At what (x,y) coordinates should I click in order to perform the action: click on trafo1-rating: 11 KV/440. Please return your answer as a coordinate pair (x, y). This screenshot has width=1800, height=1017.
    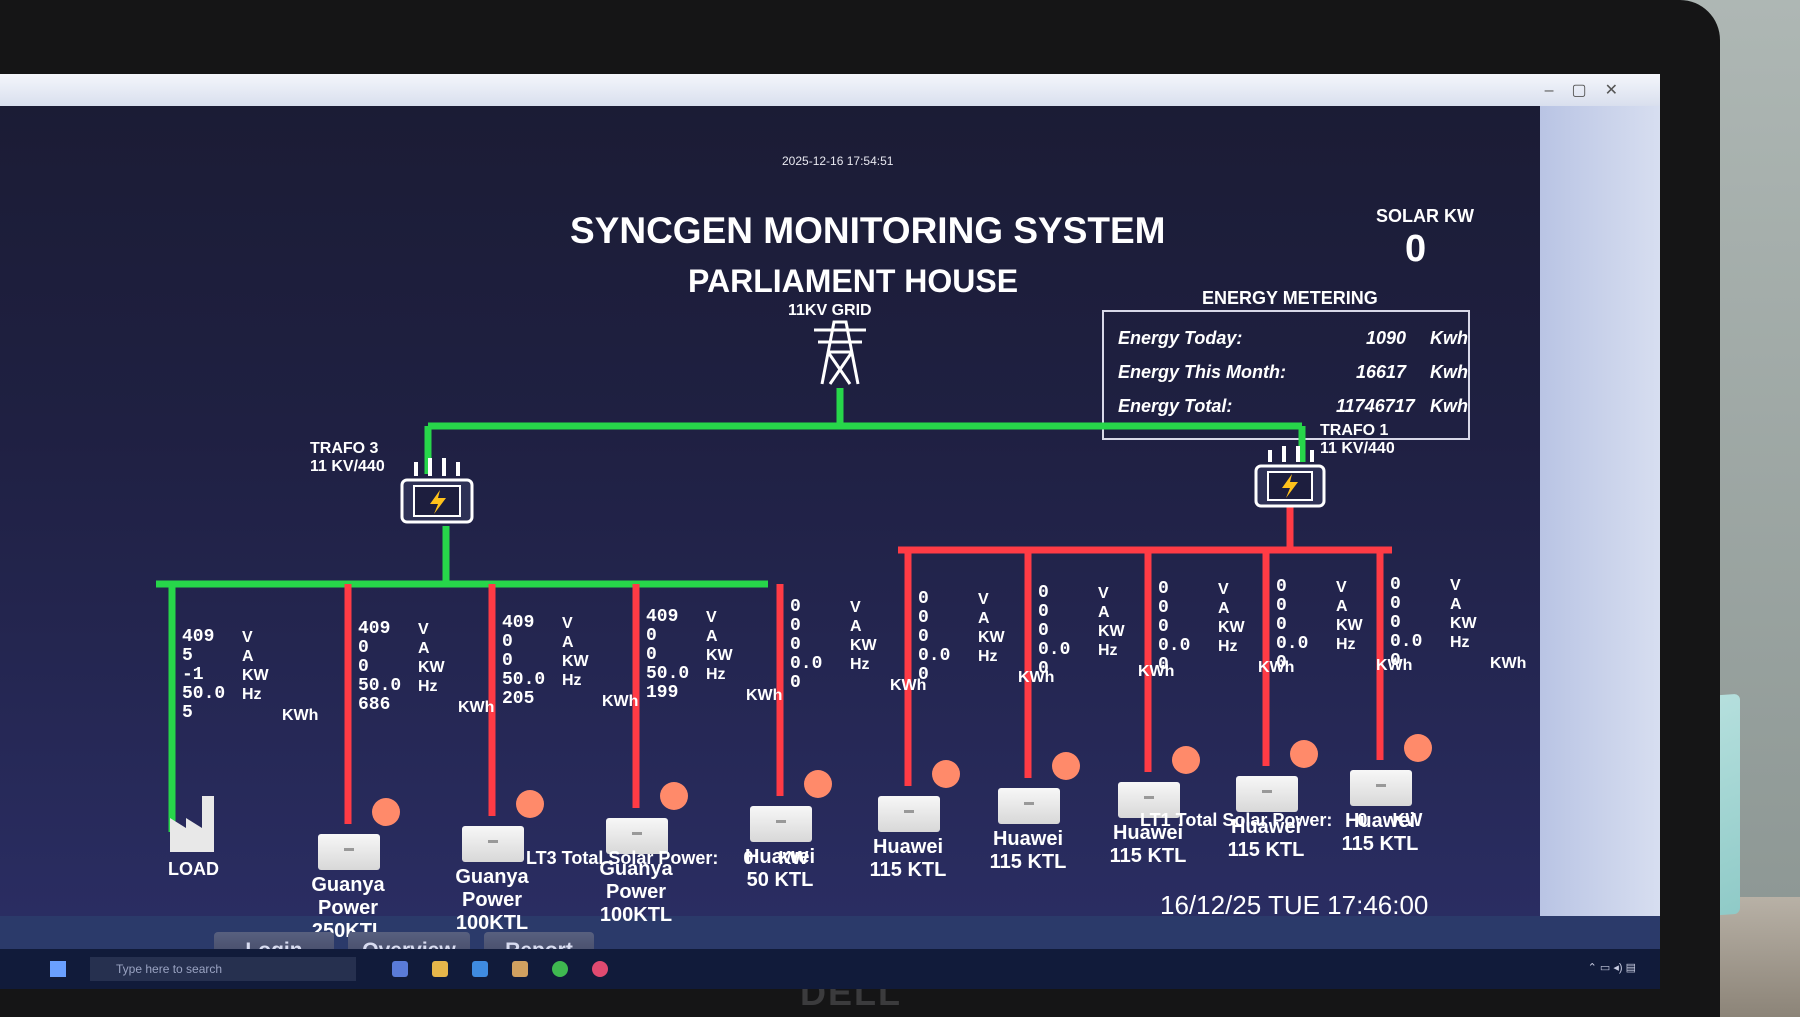
    Looking at the image, I should click on (1357, 448).